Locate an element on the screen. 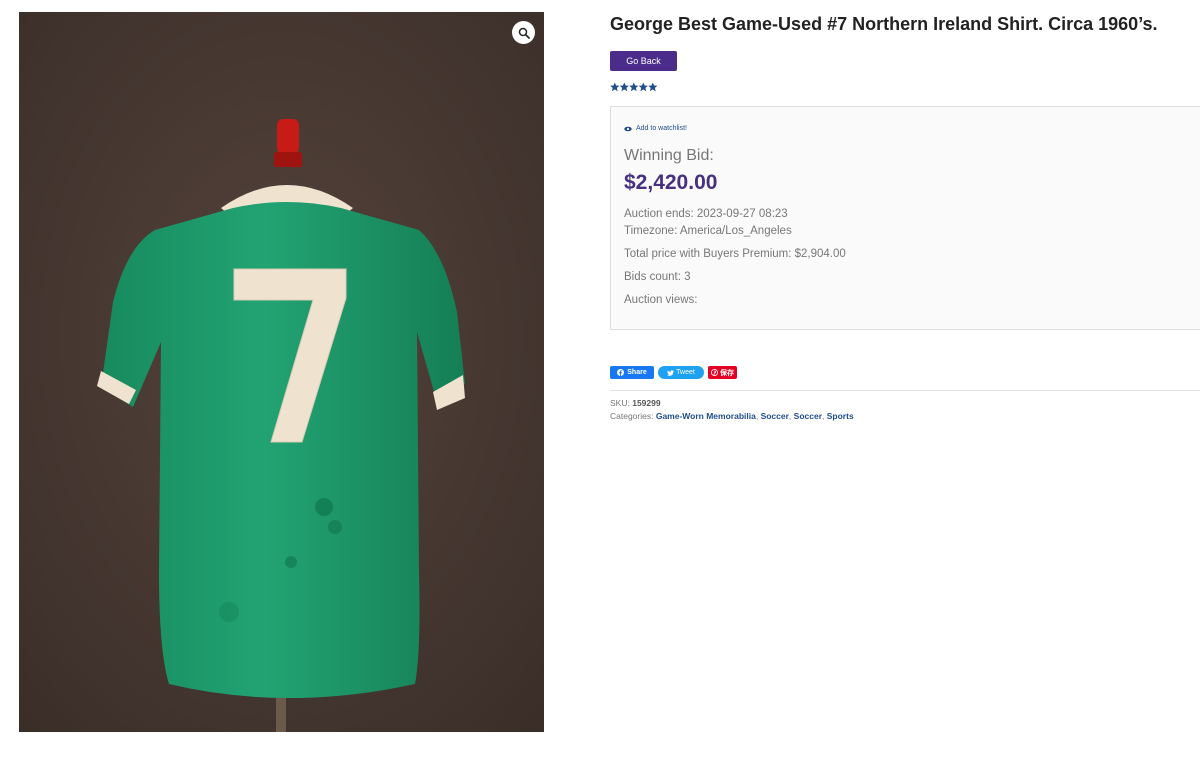 The image size is (1200, 760). sku-value: 159299 is located at coordinates (646, 403).